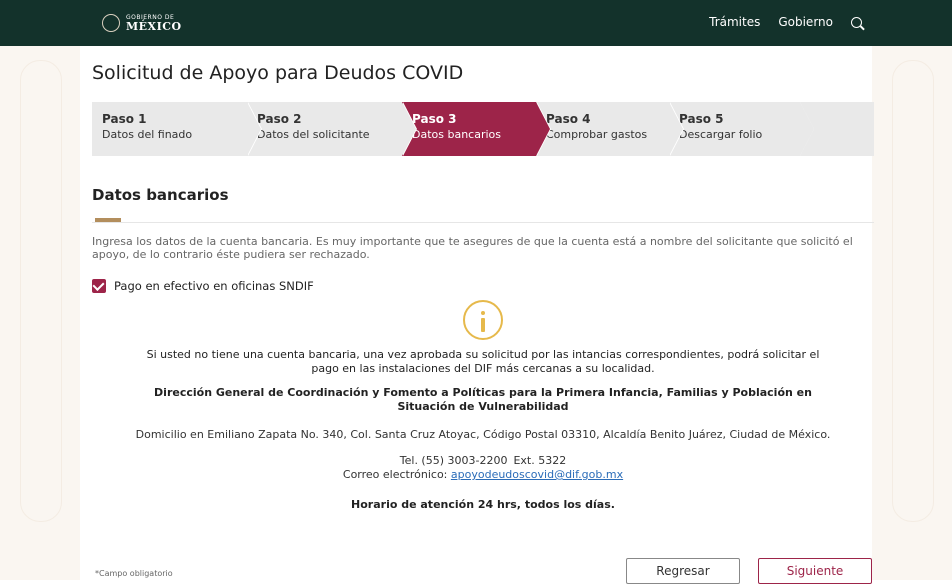  What do you see at coordinates (856, 22) in the screenshot?
I see `search-icon` at bounding box center [856, 22].